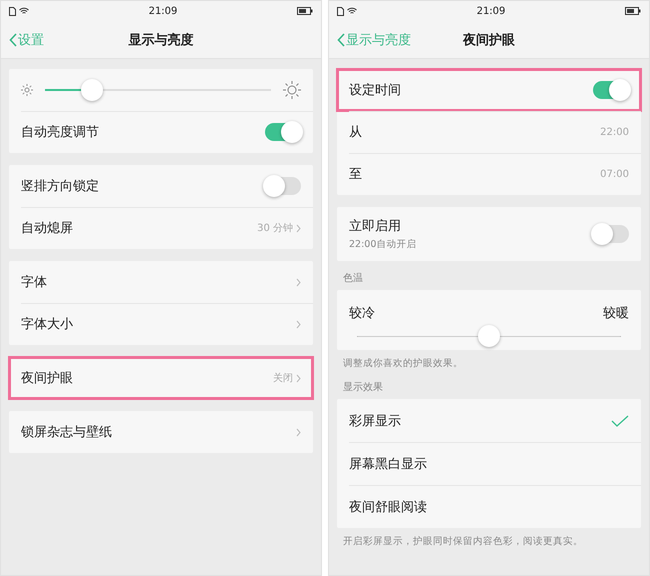 The height and width of the screenshot is (576, 650). Describe the element at coordinates (489, 463) in the screenshot. I see `option-row: 屏幕黑白显示` at that location.